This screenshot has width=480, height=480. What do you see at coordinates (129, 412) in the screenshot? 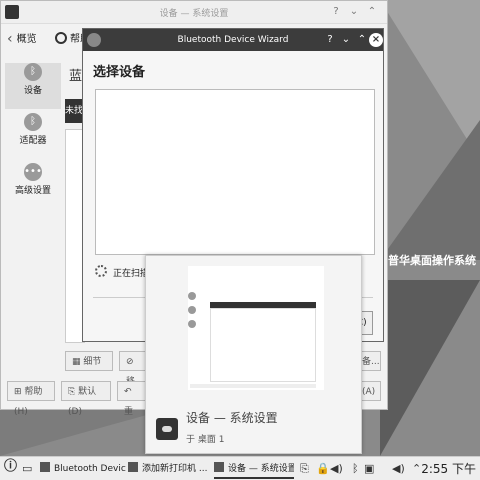
I see `reset-button-label: 重` at bounding box center [129, 412].